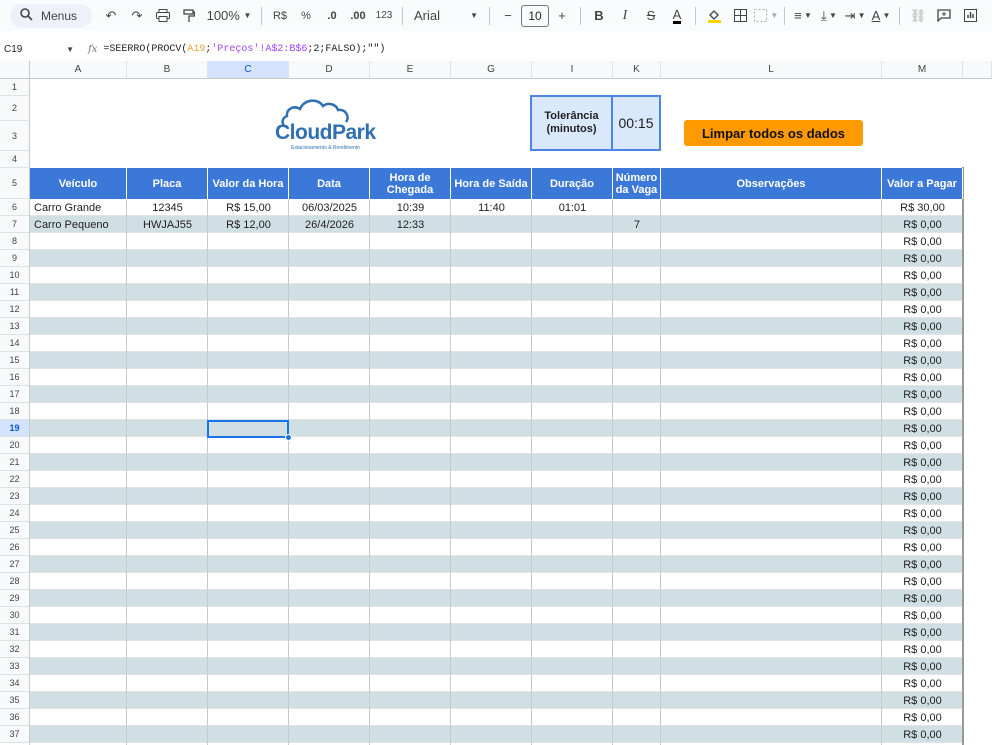  Describe the element at coordinates (248, 224) in the screenshot. I see `table-cell: R$ 12,00` at that location.